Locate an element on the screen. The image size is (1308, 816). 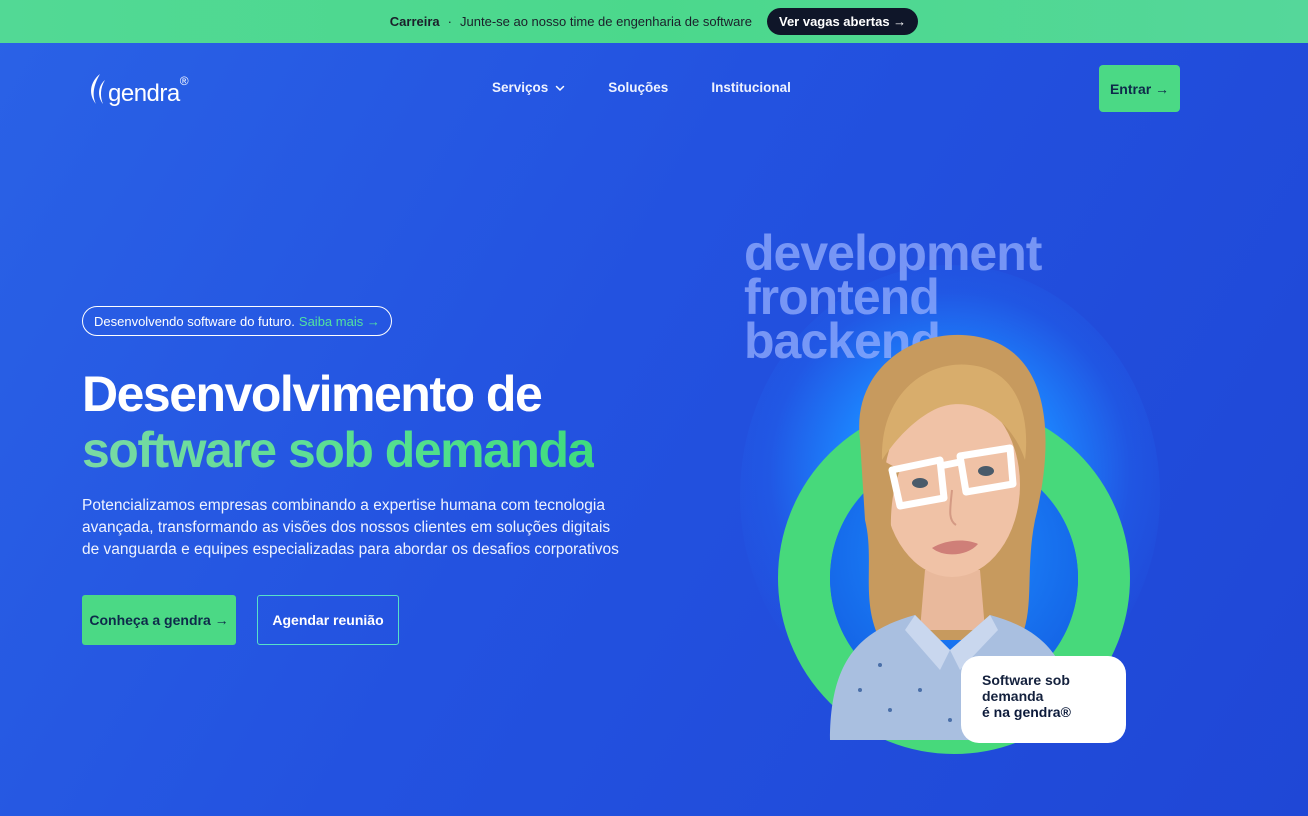
learn-more-link: Saiba mais → is located at coordinates (339, 321).